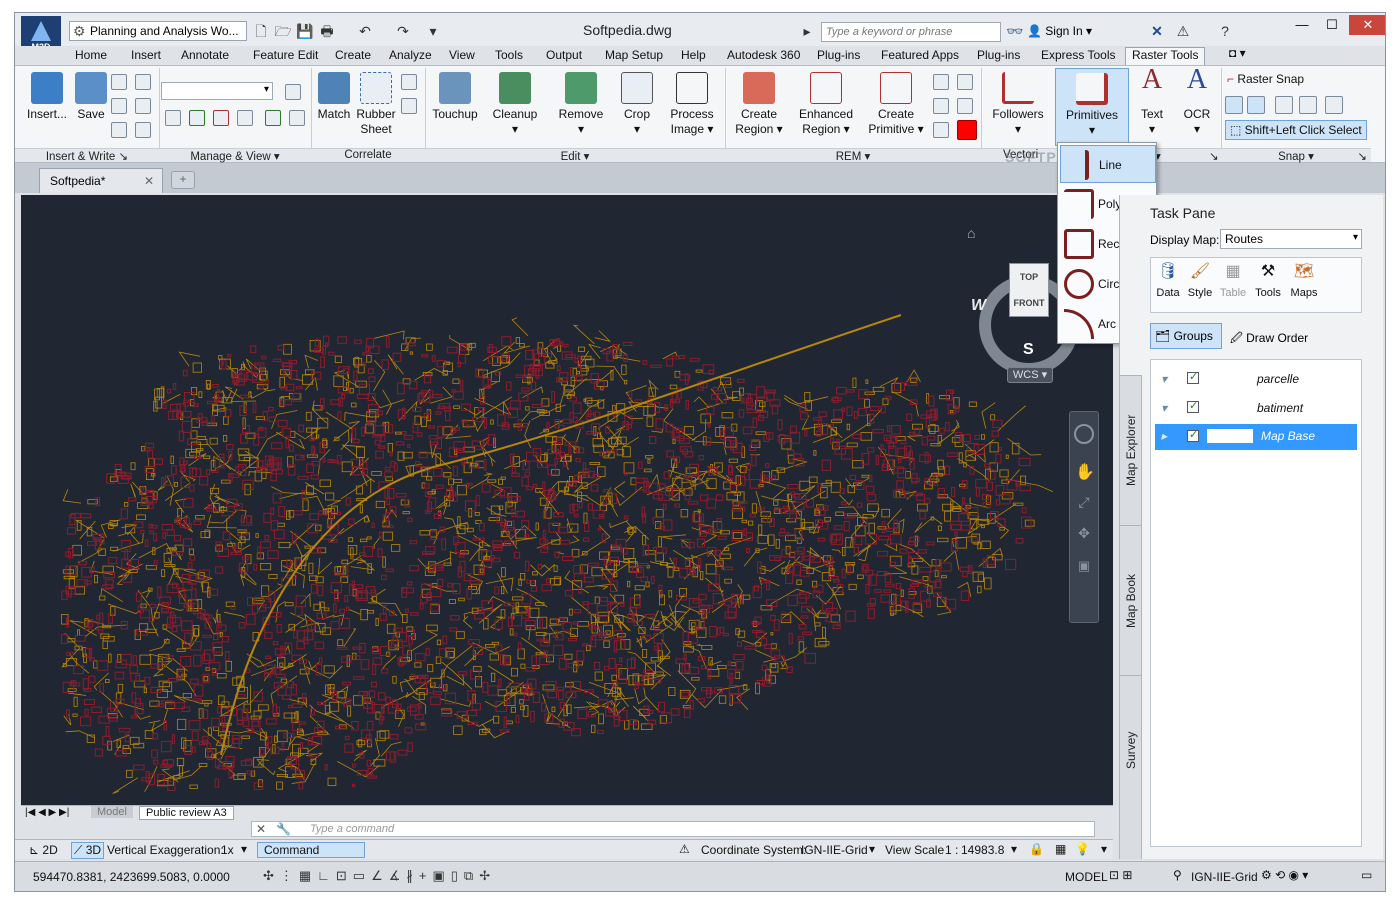  What do you see at coordinates (564, 55) in the screenshot?
I see `tab-output: Output` at bounding box center [564, 55].